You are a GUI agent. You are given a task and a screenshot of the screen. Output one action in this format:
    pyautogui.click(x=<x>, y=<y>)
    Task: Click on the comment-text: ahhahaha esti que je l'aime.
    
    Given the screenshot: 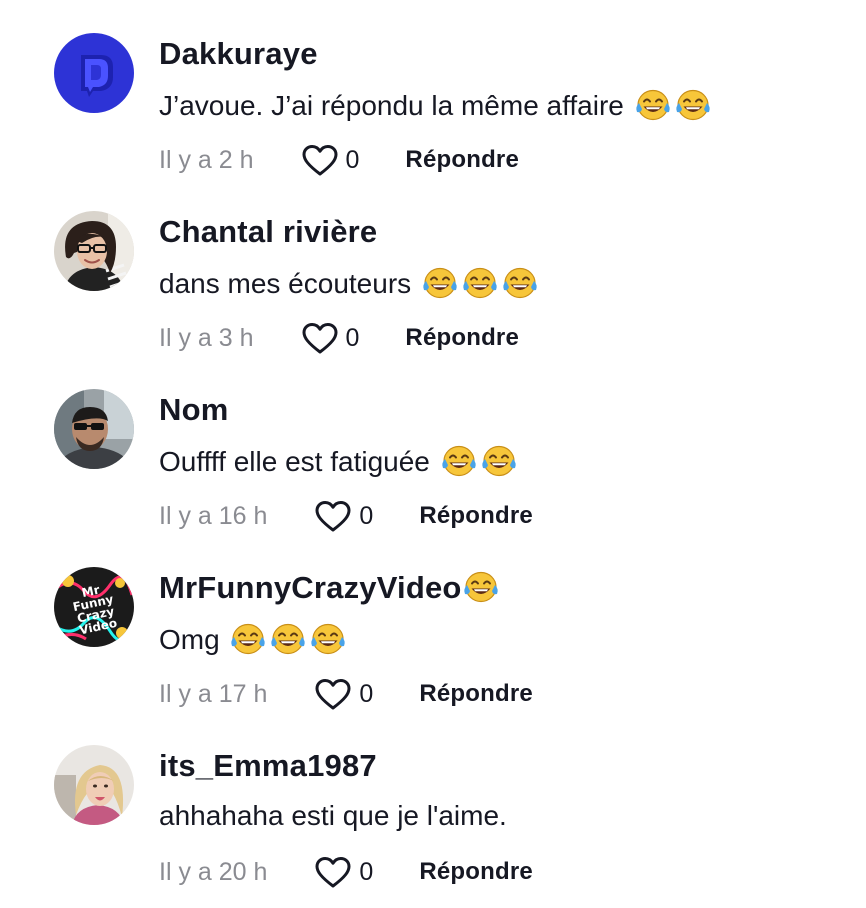 What is the action you would take?
    pyautogui.click(x=333, y=816)
    